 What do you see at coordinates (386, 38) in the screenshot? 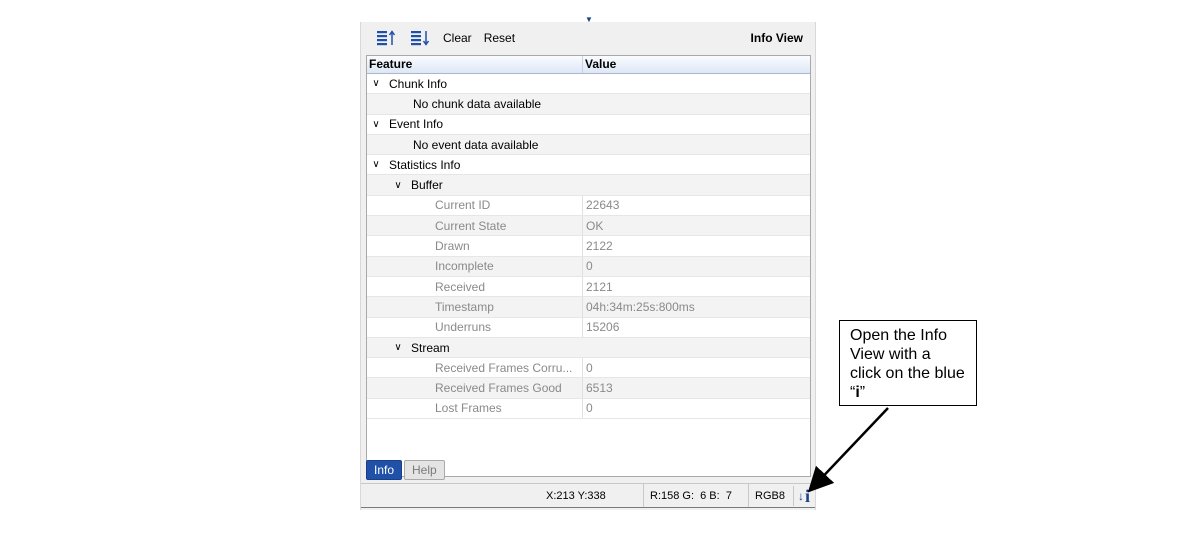
I see `sort-up-list-icon` at bounding box center [386, 38].